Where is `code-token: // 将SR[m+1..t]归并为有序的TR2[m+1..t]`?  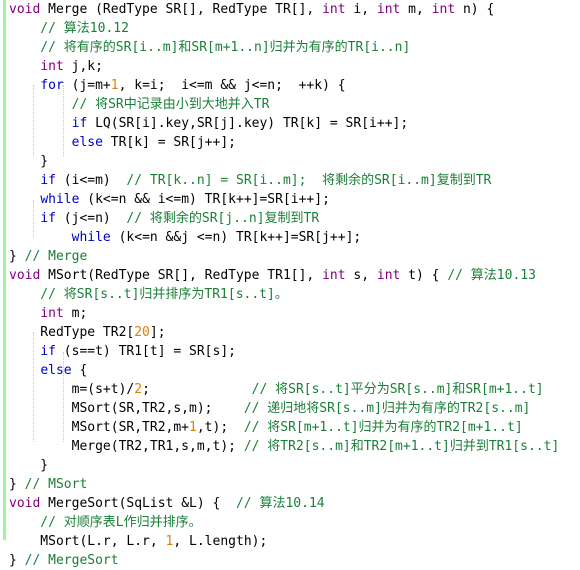 code-token: // 将SR[m+1..t]归并为有序的TR2[m+1..t] is located at coordinates (383, 427).